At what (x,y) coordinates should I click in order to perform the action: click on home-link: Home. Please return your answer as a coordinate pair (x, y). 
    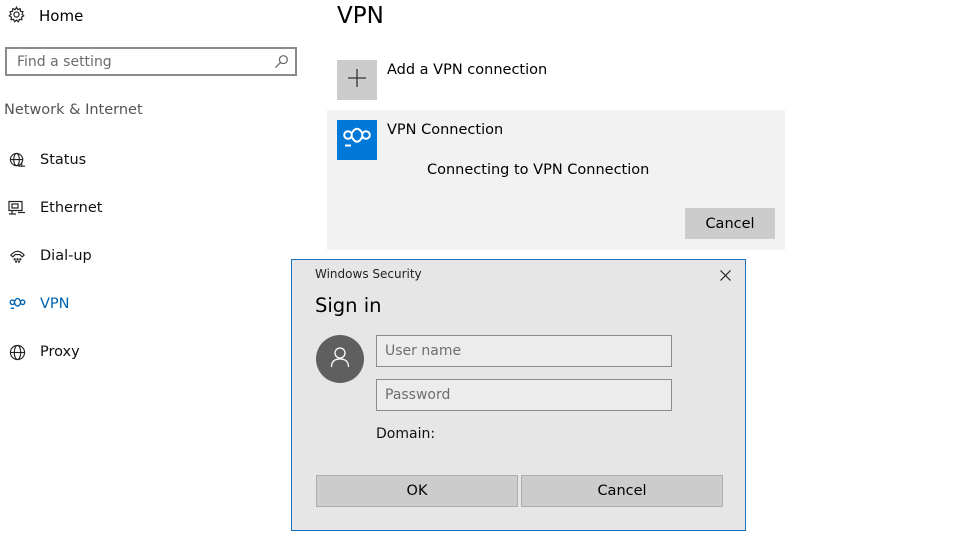
    Looking at the image, I should click on (45, 16).